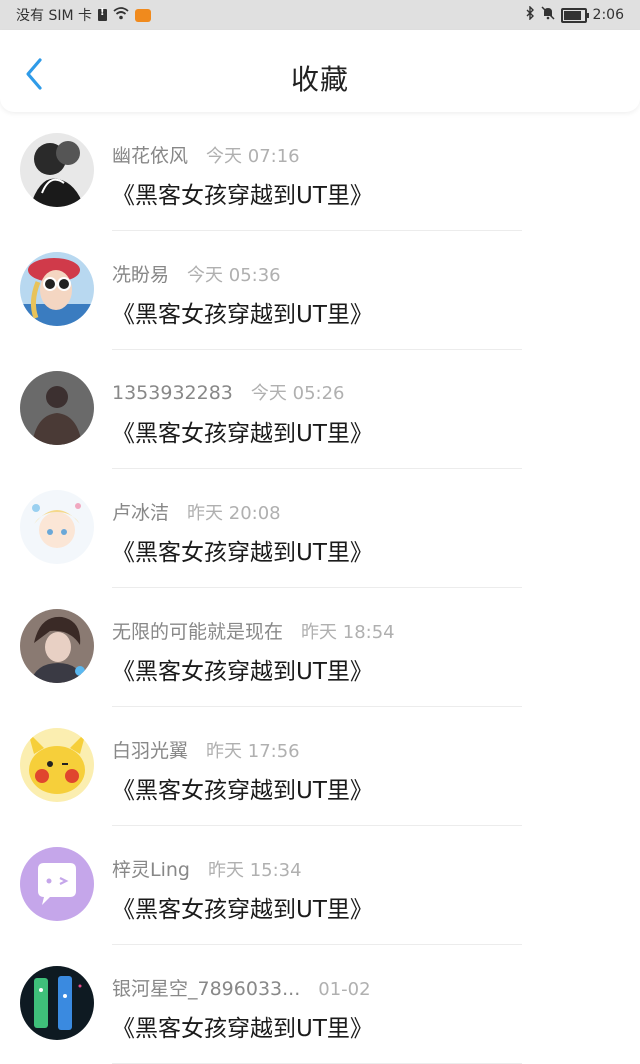  I want to click on timestamp: 昨天 18:54, so click(348, 632).